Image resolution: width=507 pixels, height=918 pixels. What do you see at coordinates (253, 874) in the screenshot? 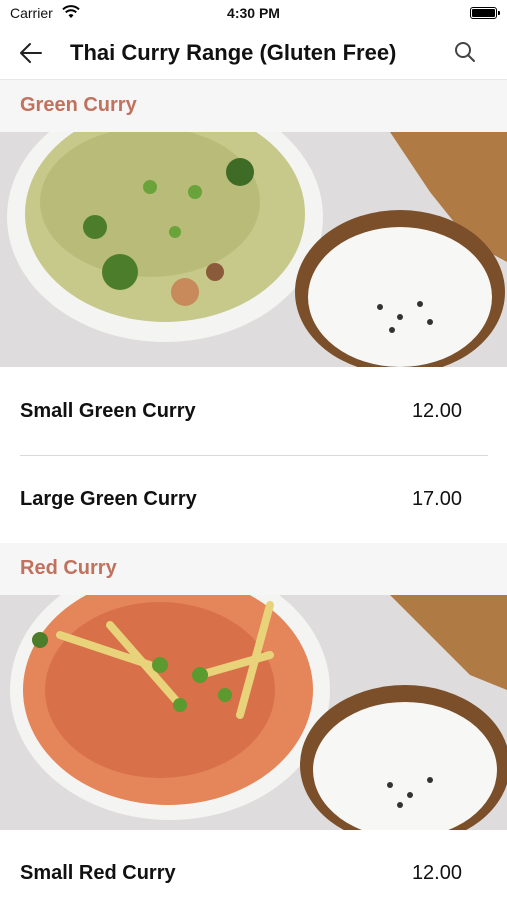
I see `menu-item-small-red-curry: Small Red Curry 12.00` at bounding box center [253, 874].